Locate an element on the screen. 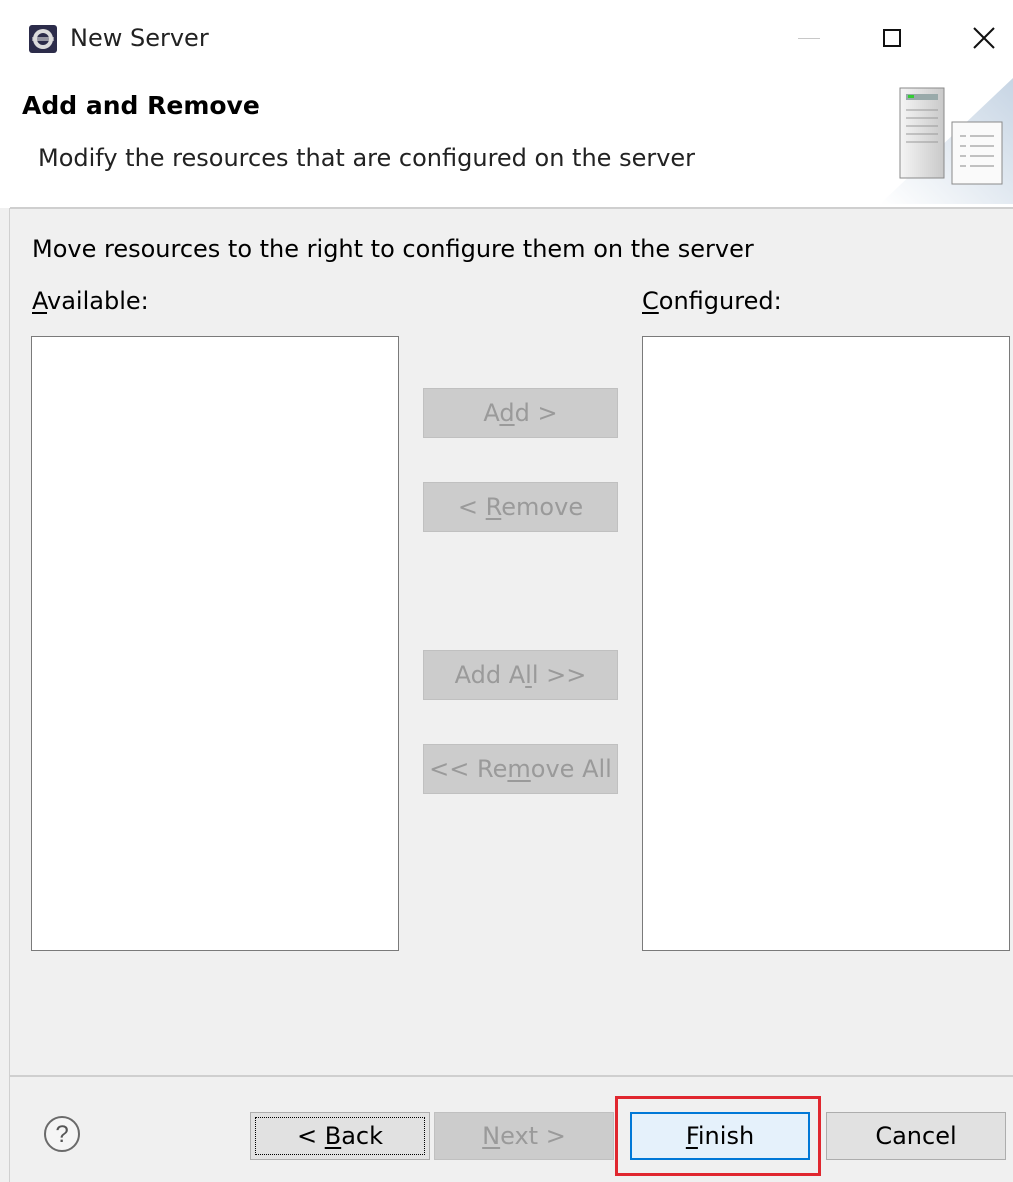 This screenshot has height=1182, width=1013. back-button: < Back is located at coordinates (340, 1136).